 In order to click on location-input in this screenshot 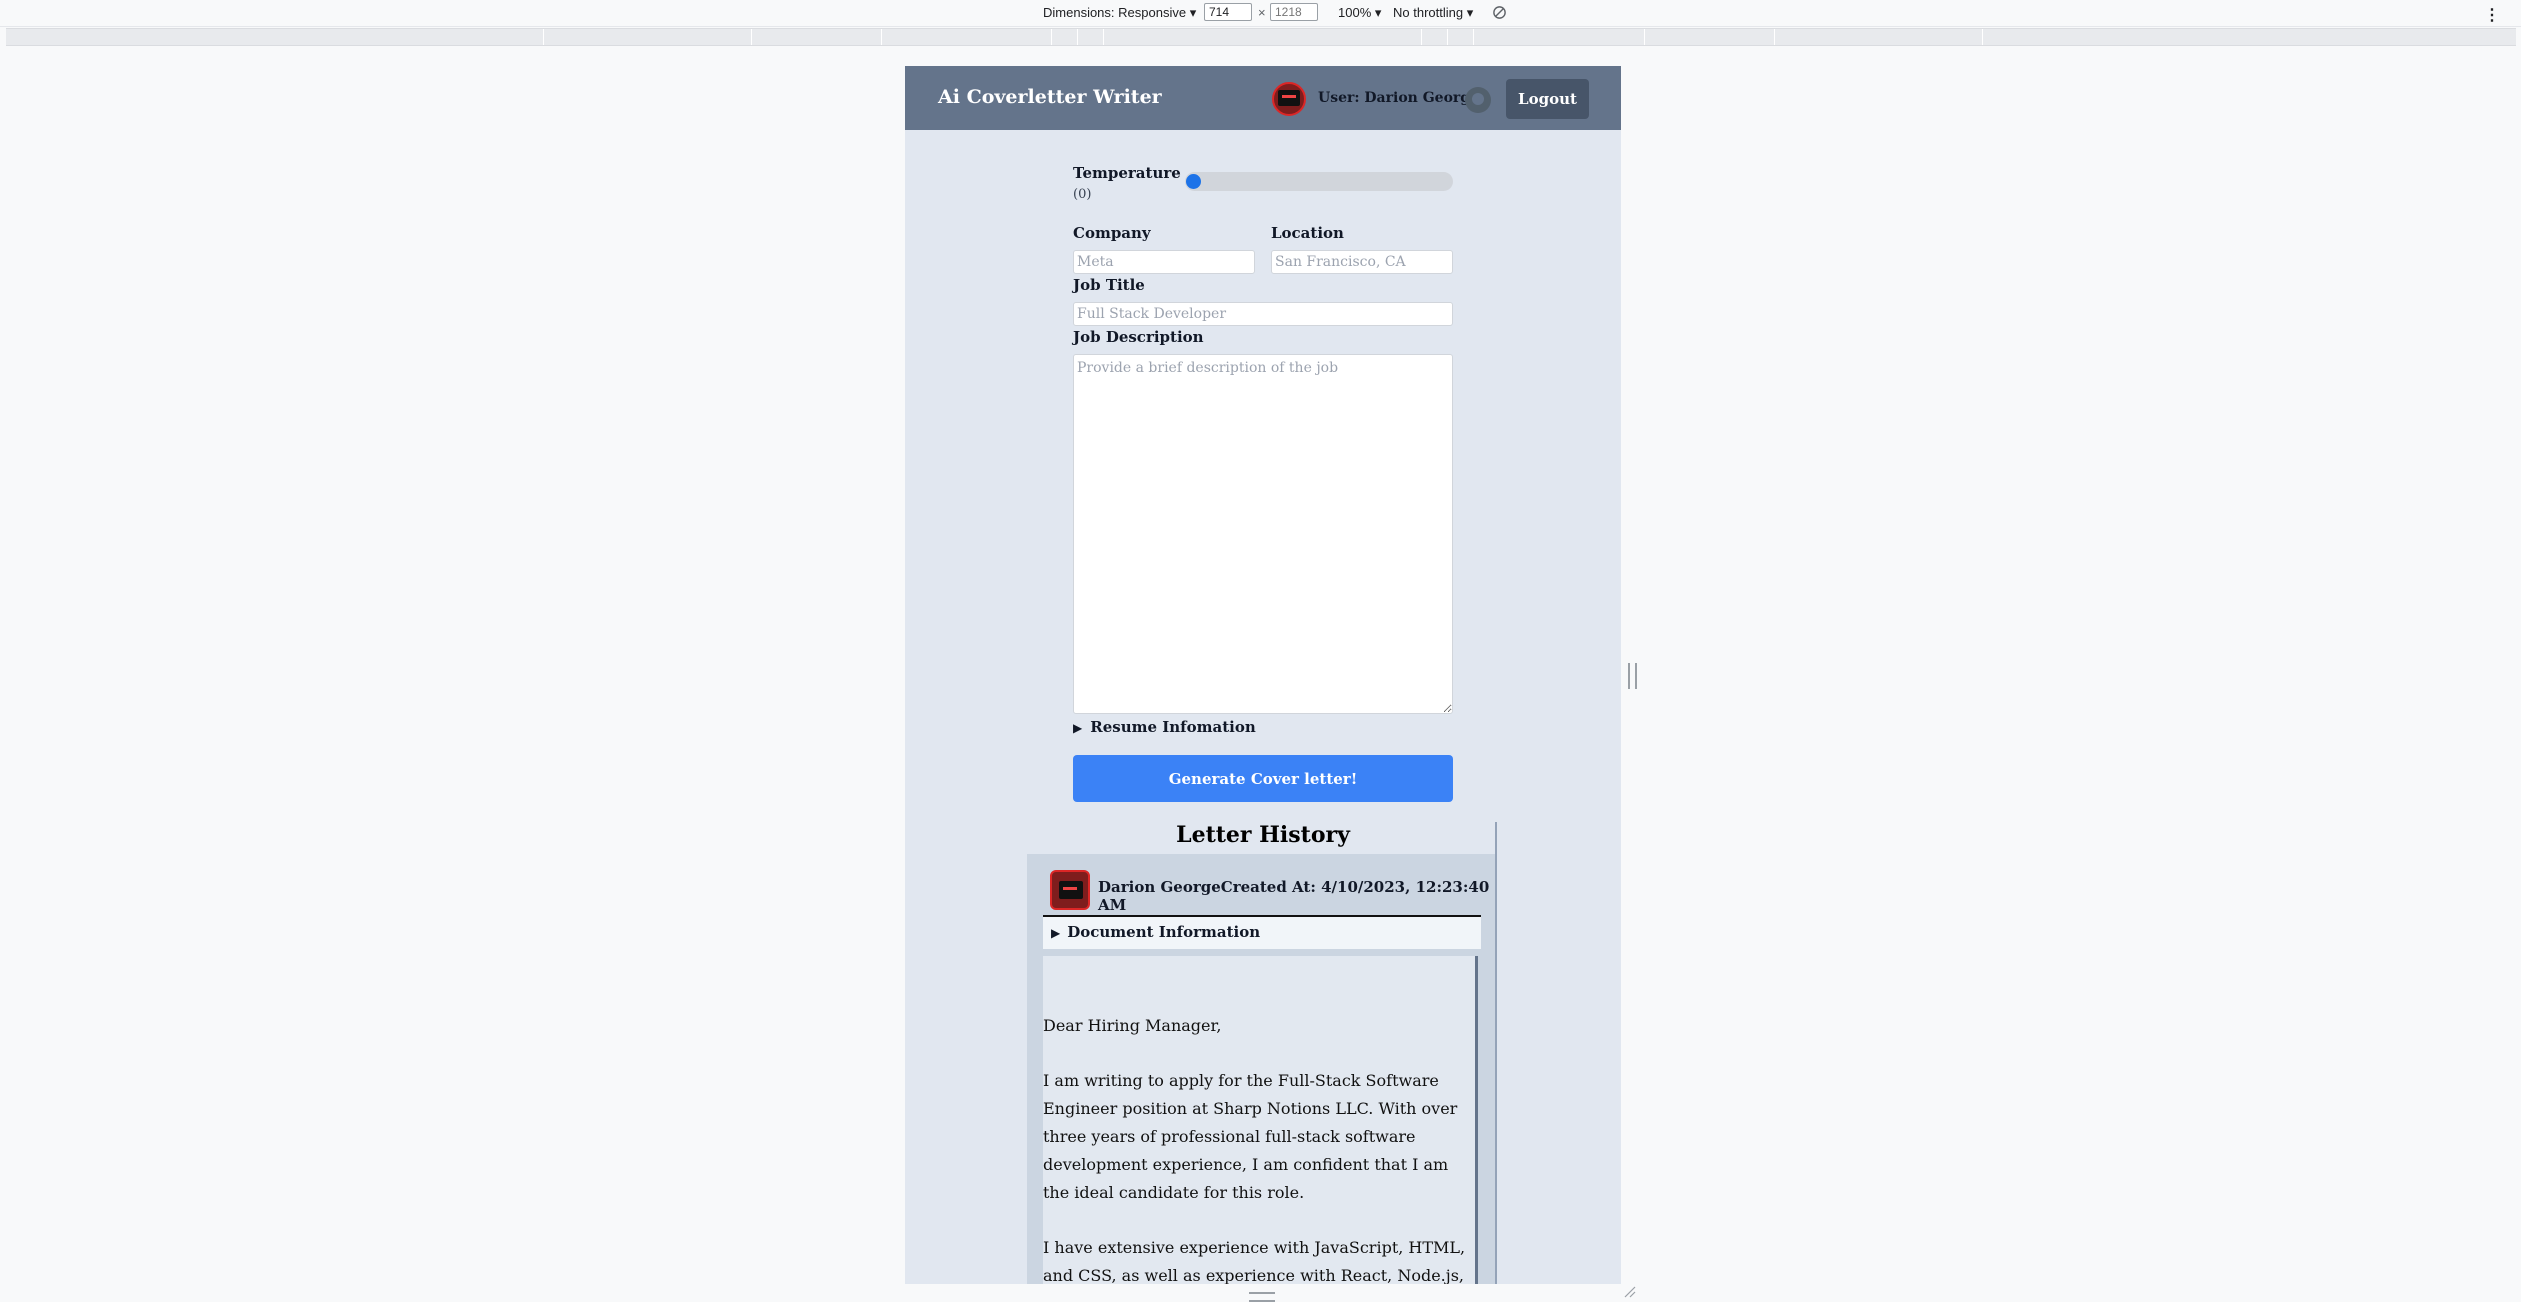, I will do `click(1362, 262)`.